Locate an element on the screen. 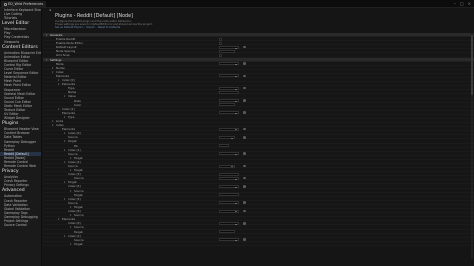 The height and width of the screenshot is (266, 474). sidebar-section-heading: Plugins is located at coordinates (10, 124).